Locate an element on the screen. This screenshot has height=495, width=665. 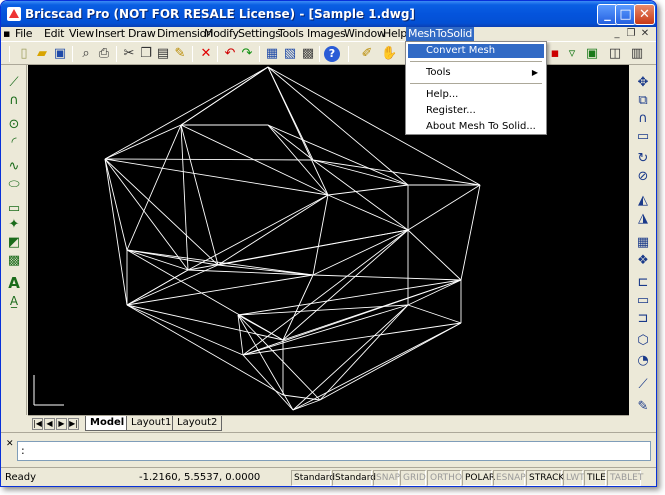
toolbar-right-icon: ▪ is located at coordinates (555, 54).